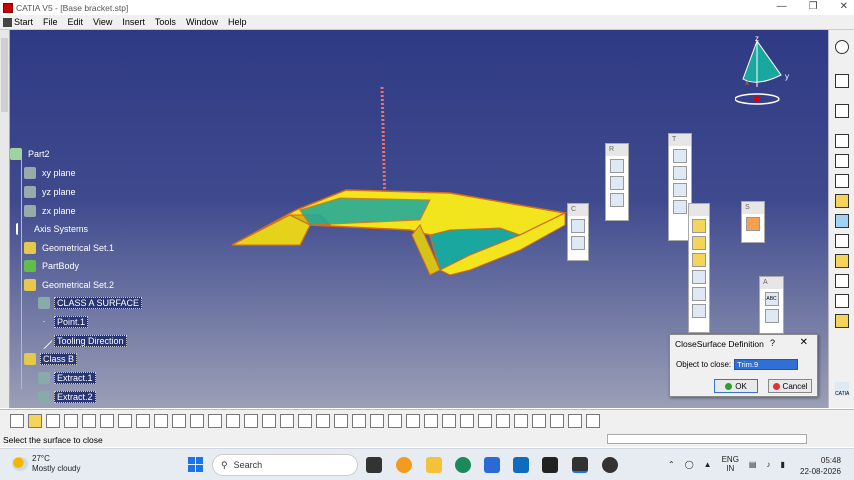 The image size is (854, 480). I want to click on whats-this-icon, so click(179, 421).